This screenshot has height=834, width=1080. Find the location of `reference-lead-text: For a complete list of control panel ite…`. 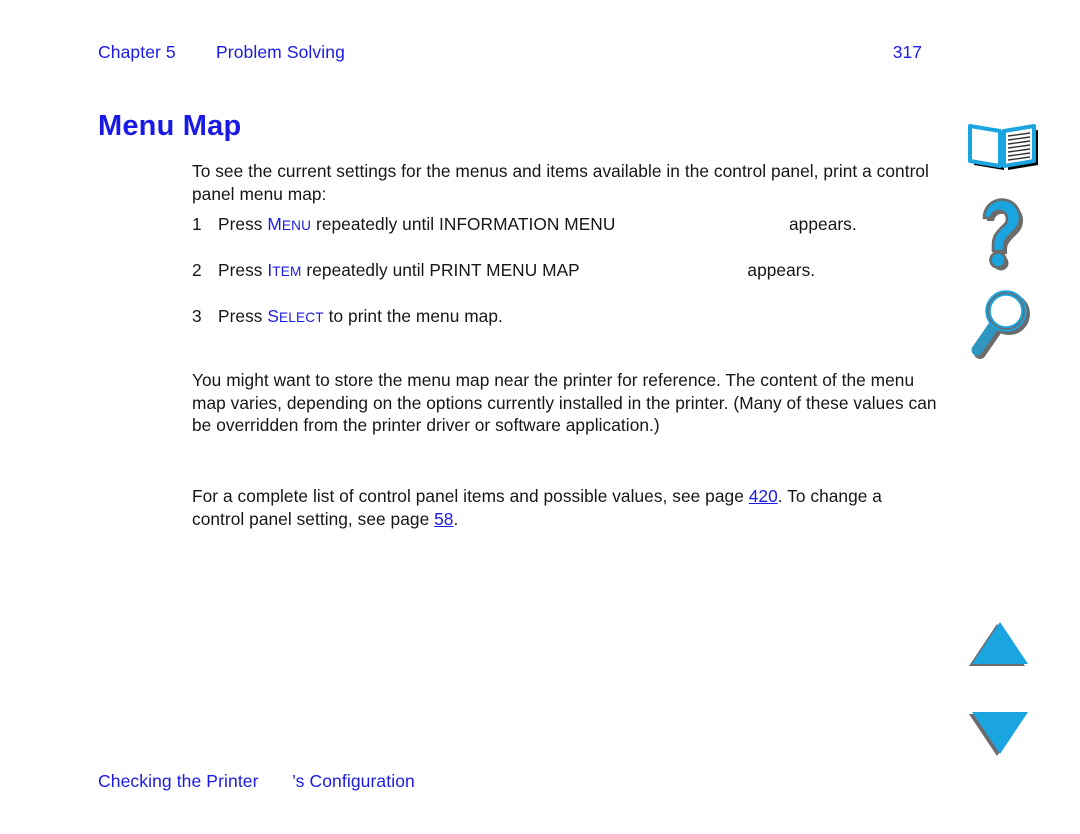

reference-lead-text: For a complete list of control panel ite… is located at coordinates (470, 496).